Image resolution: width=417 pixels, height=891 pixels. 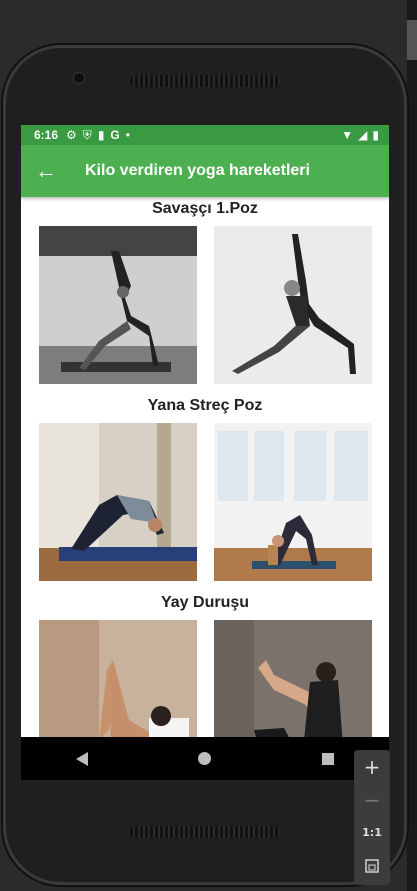 What do you see at coordinates (363, 135) in the screenshot?
I see `signal-icon: ◢` at bounding box center [363, 135].